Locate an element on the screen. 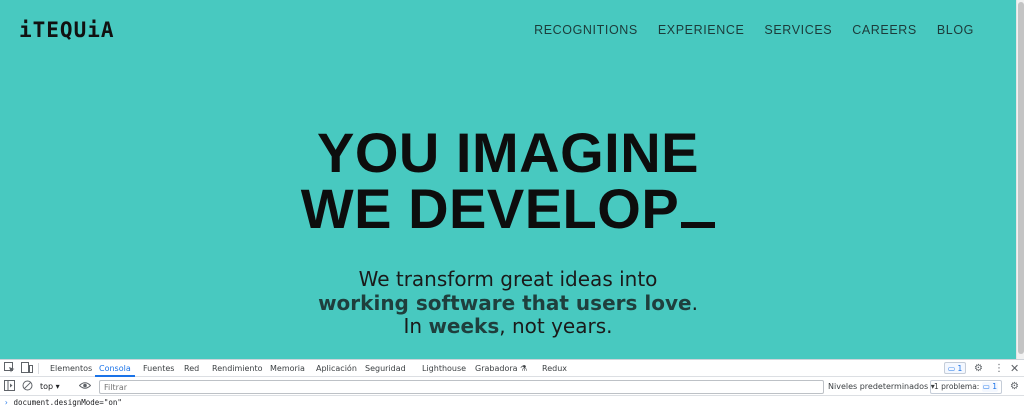 The image size is (1024, 414). problems-badge: ▭ 1 is located at coordinates (989, 387).